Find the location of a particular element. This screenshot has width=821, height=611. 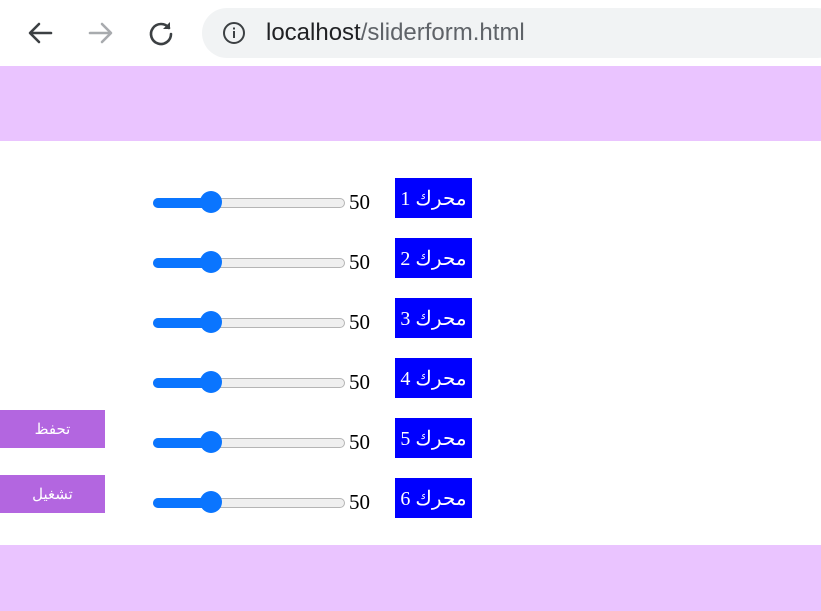

arrow-right-icon is located at coordinates (100, 33).